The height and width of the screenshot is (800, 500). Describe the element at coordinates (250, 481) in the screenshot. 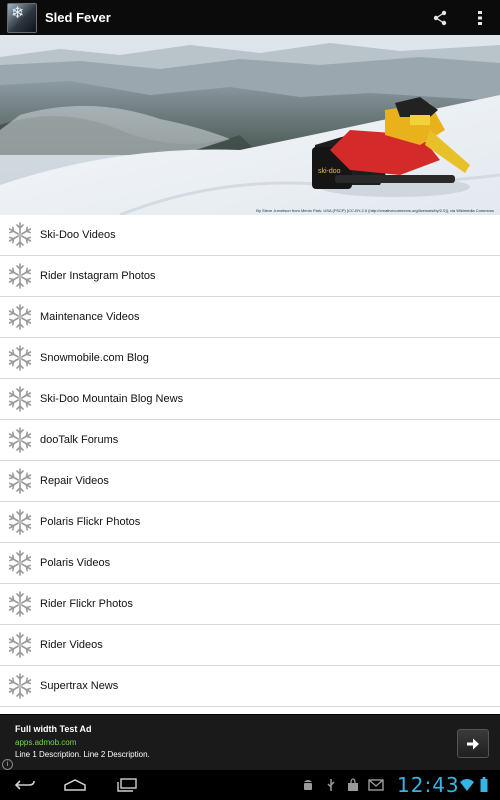

I see `list-item: Repair Videos` at that location.